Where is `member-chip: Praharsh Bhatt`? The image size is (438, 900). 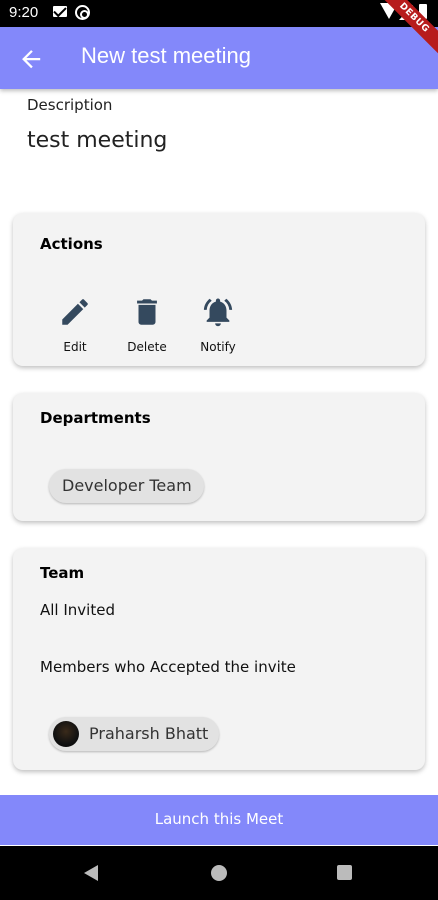 member-chip: Praharsh Bhatt is located at coordinates (134, 734).